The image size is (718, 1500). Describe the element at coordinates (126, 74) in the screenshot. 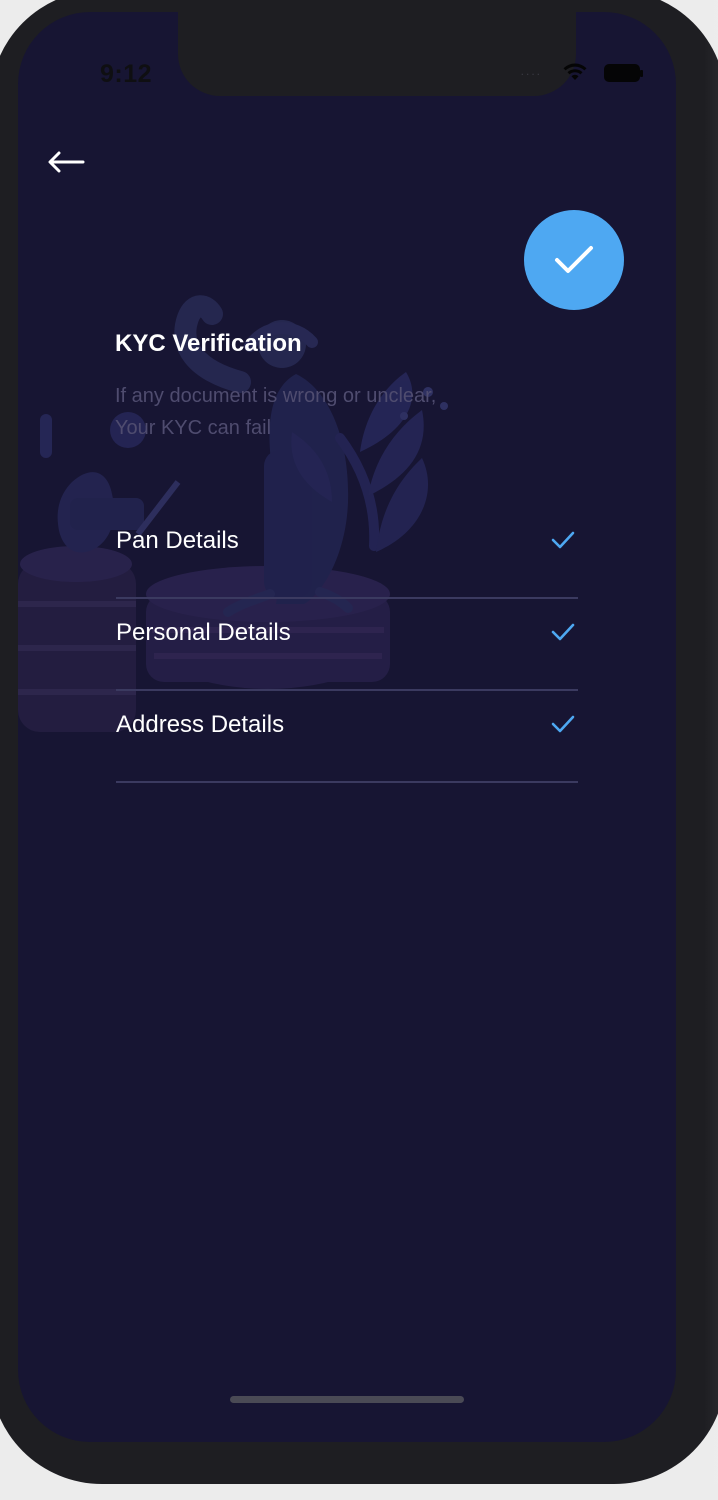

I see `status-time: 9:12` at that location.